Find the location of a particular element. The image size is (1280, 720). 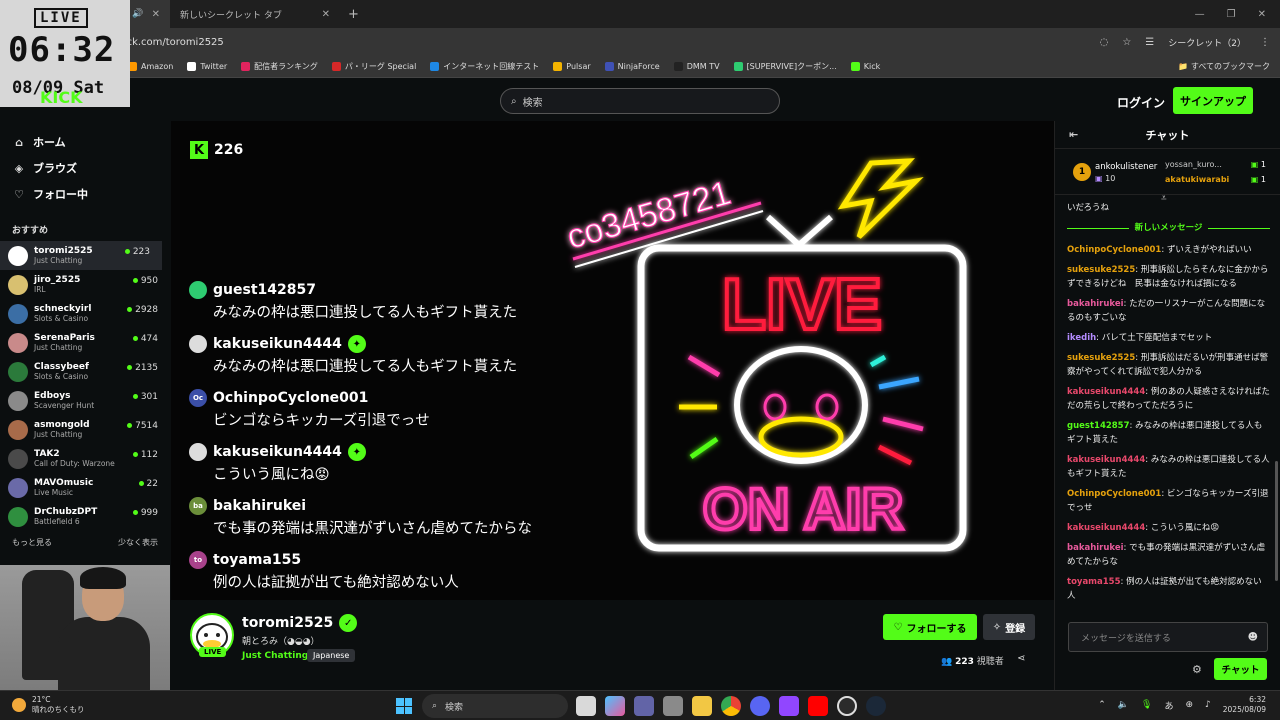

sidebar-channel-schneckyirl: schneckyirl Slots & Casino 2928 is located at coordinates (85, 313).